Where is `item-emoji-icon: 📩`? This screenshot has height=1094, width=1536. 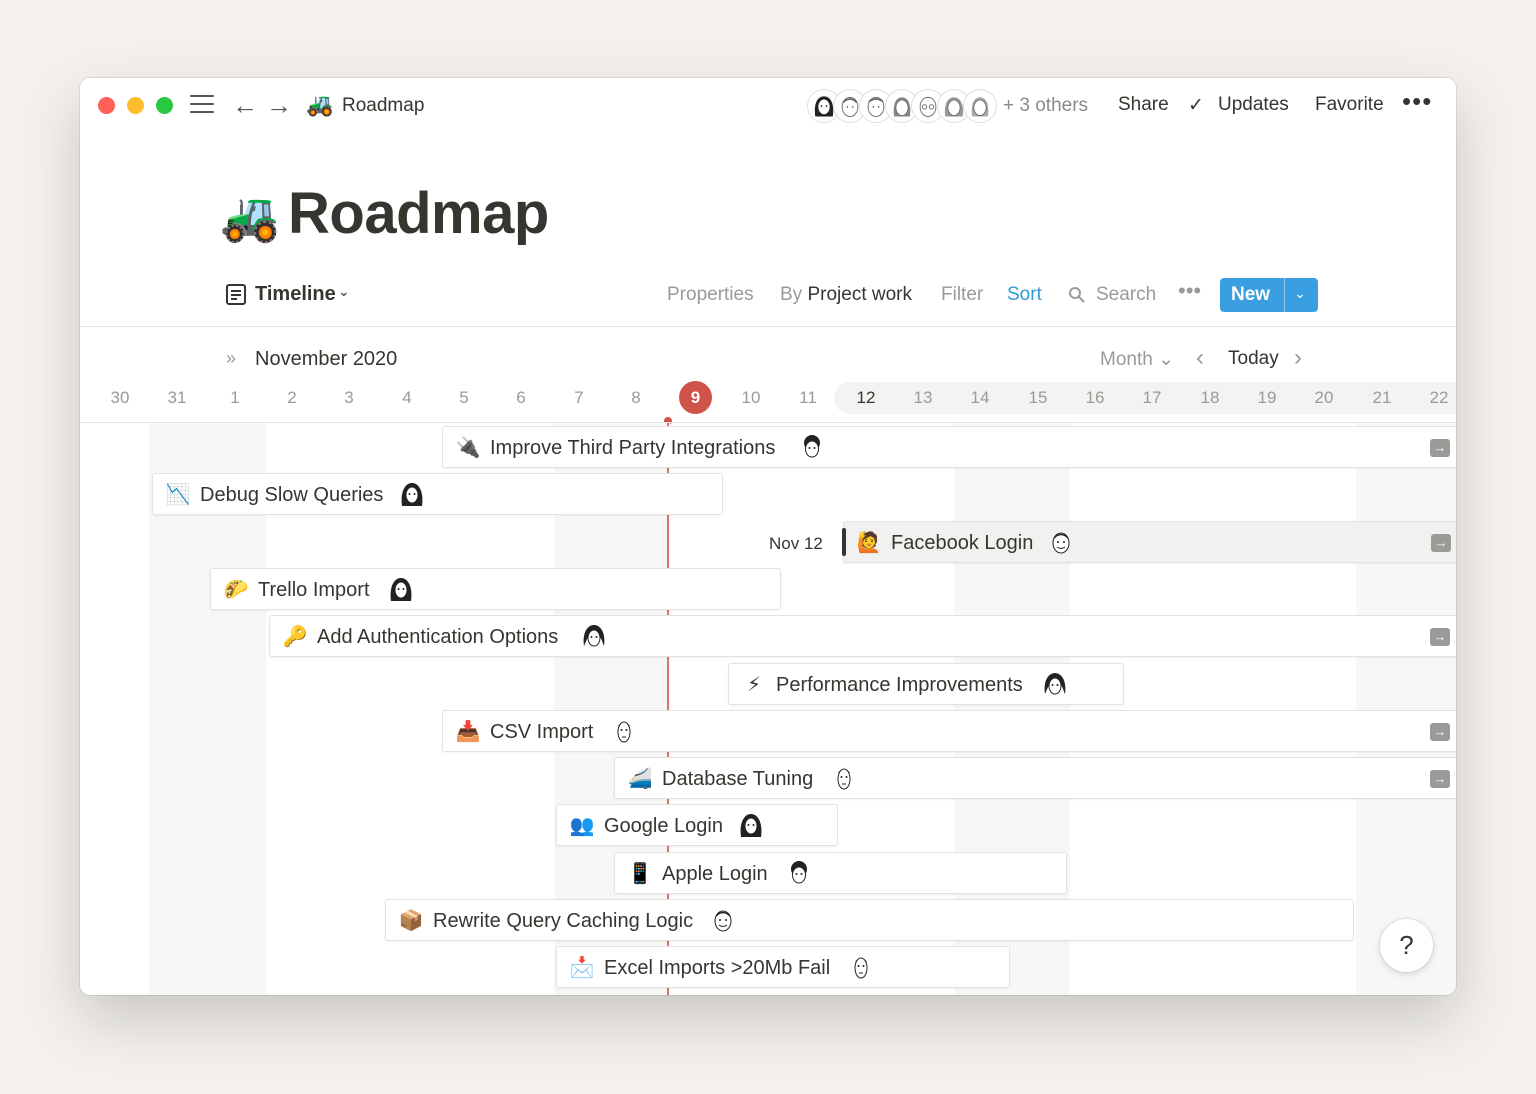
item-emoji-icon: 📩 is located at coordinates (582, 968).